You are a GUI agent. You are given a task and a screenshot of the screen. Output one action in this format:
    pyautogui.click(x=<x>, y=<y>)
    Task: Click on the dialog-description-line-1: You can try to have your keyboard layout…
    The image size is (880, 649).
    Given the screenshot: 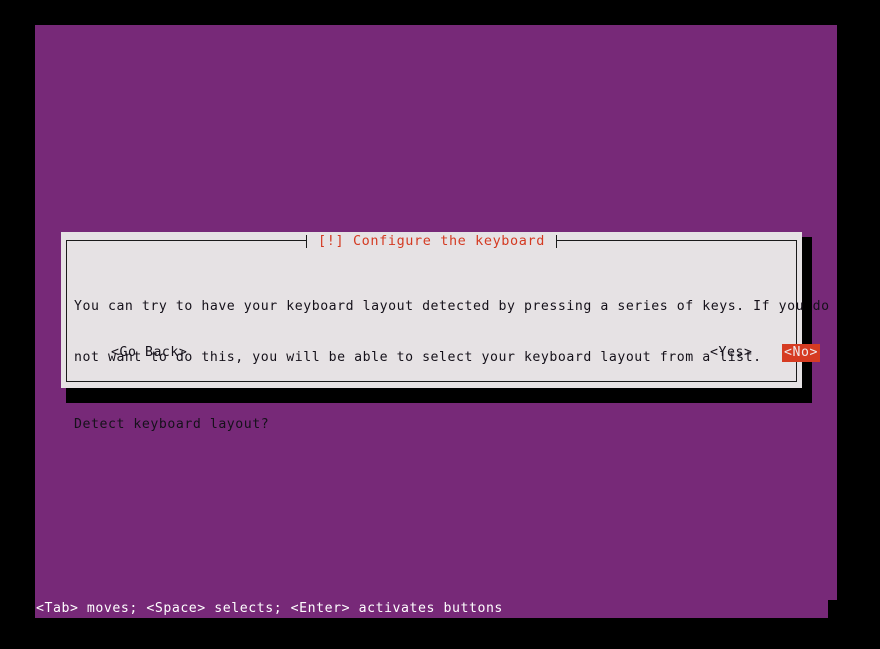 What is the action you would take?
    pyautogui.click(x=452, y=306)
    